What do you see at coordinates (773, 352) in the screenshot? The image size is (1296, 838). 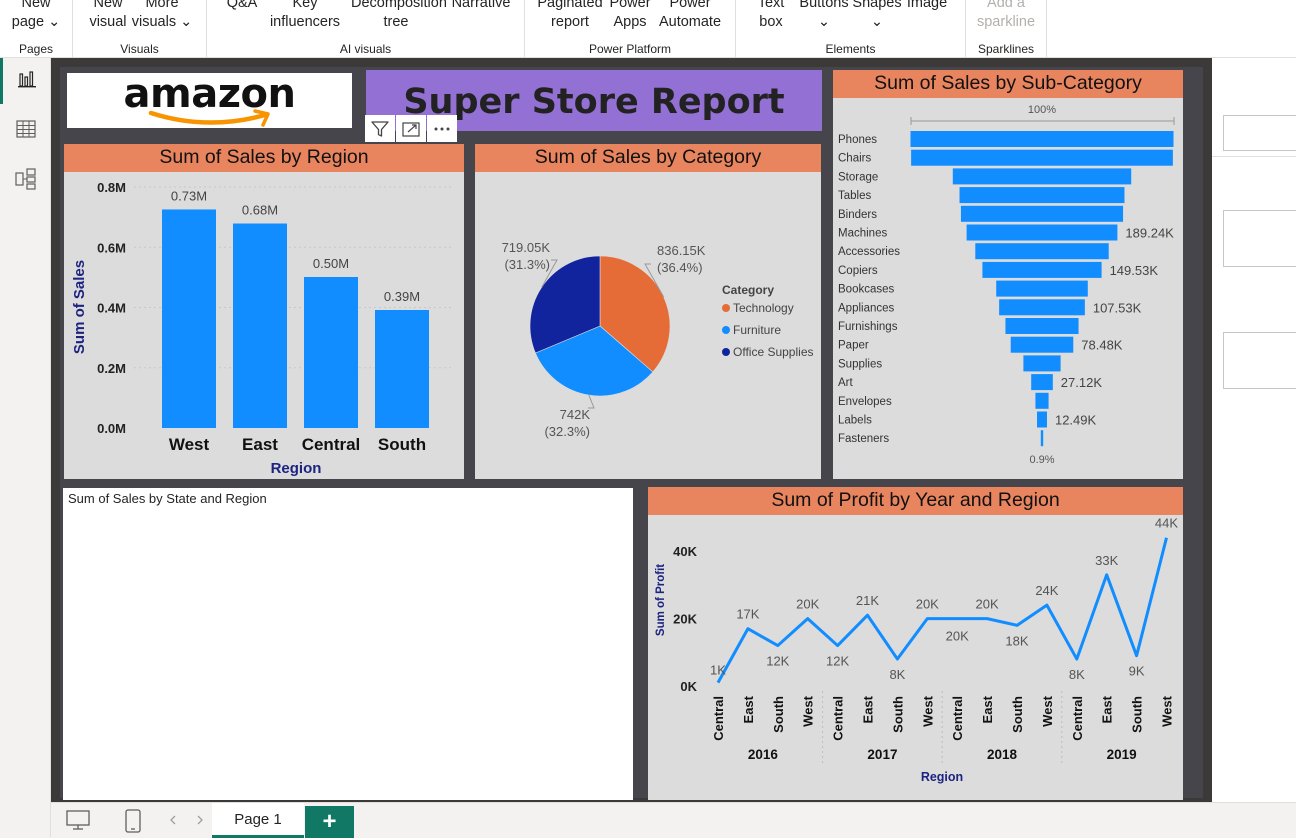 I see `legend-item: Office Supplies` at bounding box center [773, 352].